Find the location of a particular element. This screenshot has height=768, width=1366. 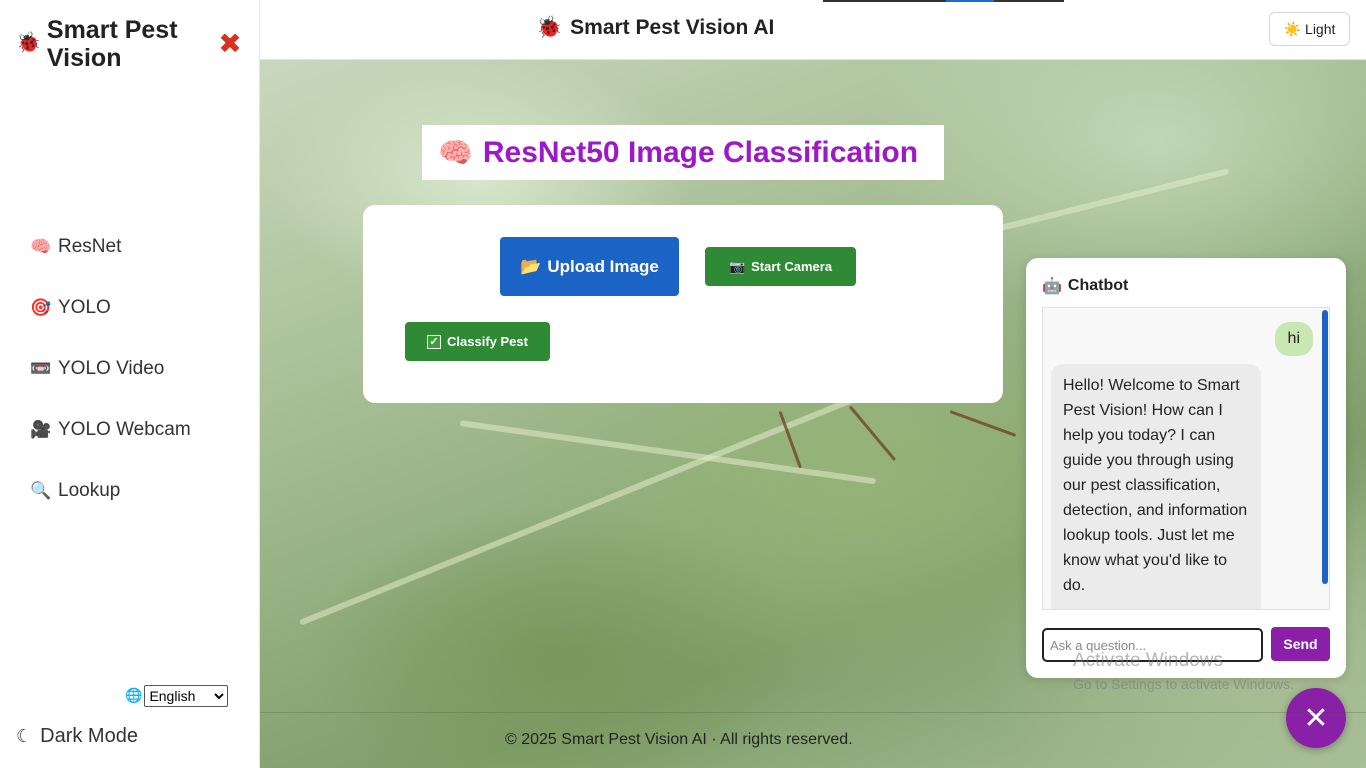

sidebar-item-resnet: 🧠 ResNet is located at coordinates (110, 247).